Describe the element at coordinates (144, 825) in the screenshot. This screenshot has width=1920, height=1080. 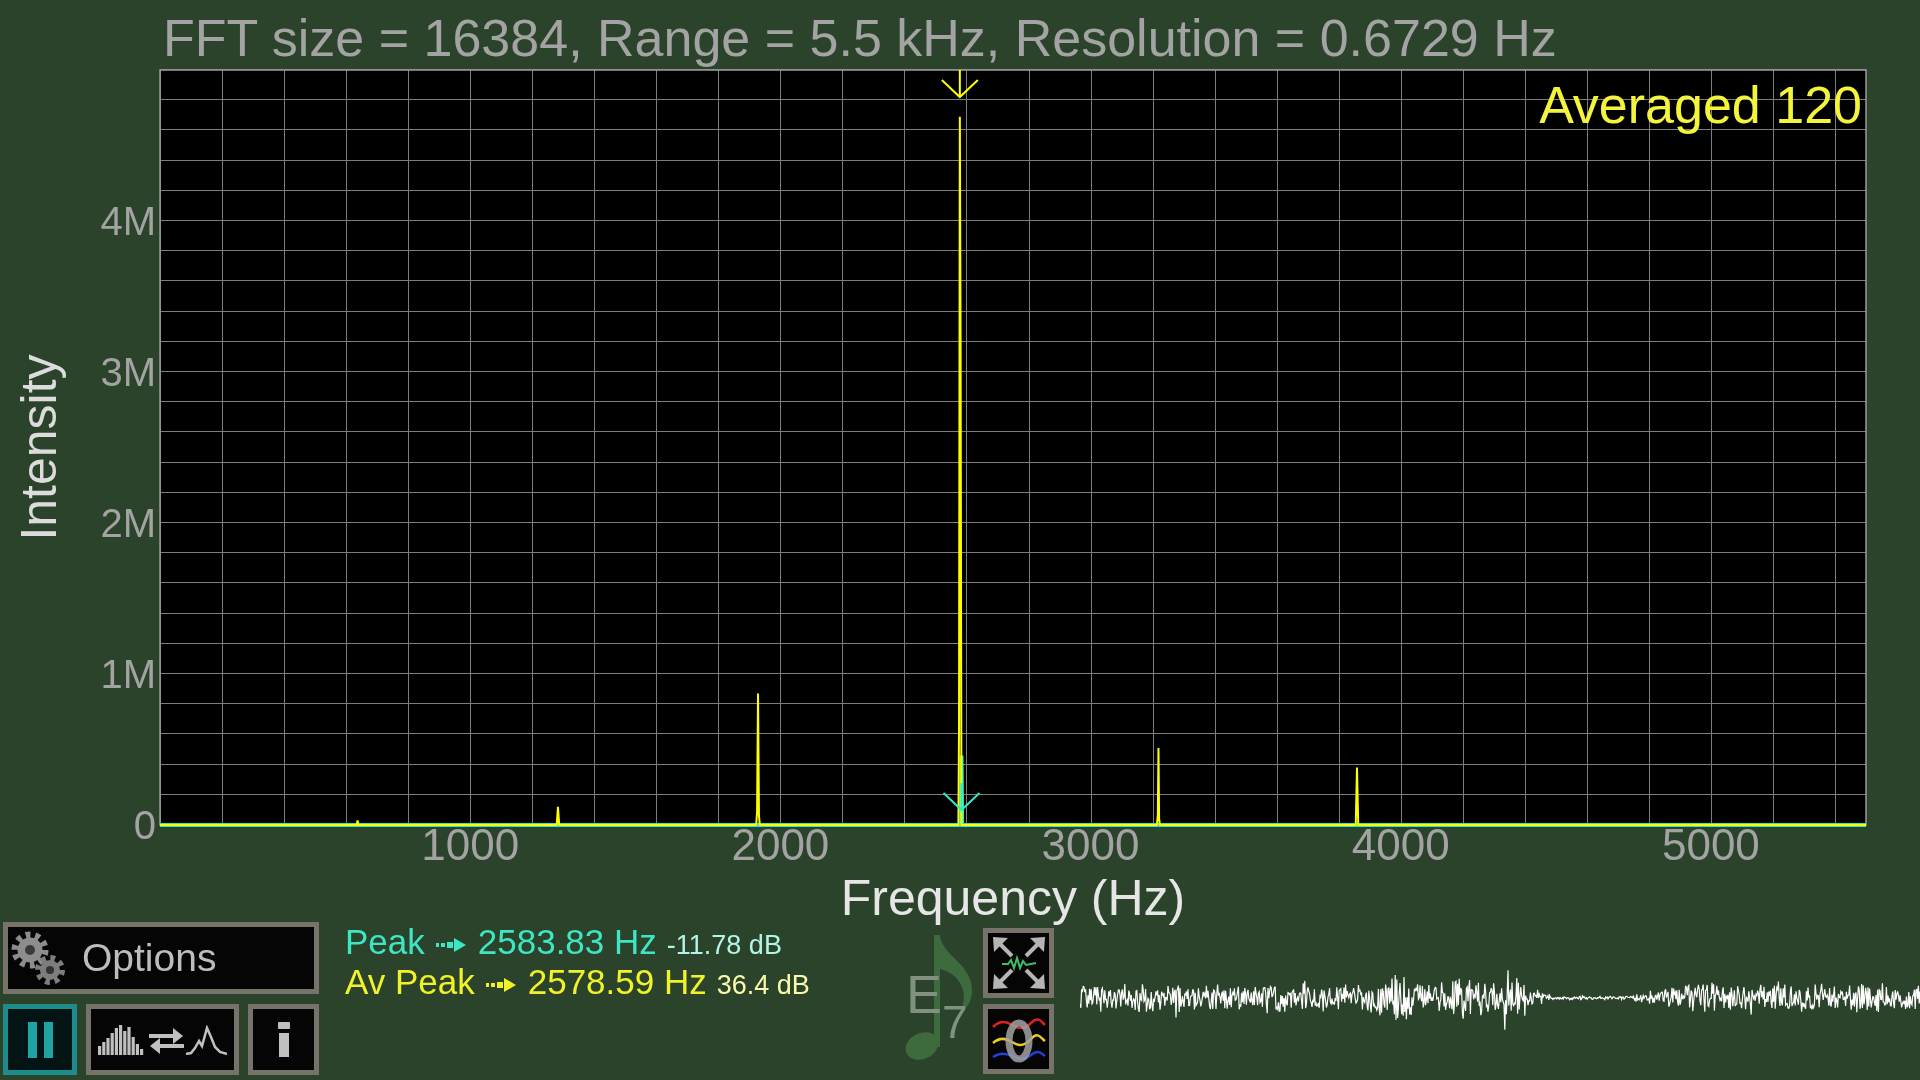
I see `y-tick-label: 0` at that location.